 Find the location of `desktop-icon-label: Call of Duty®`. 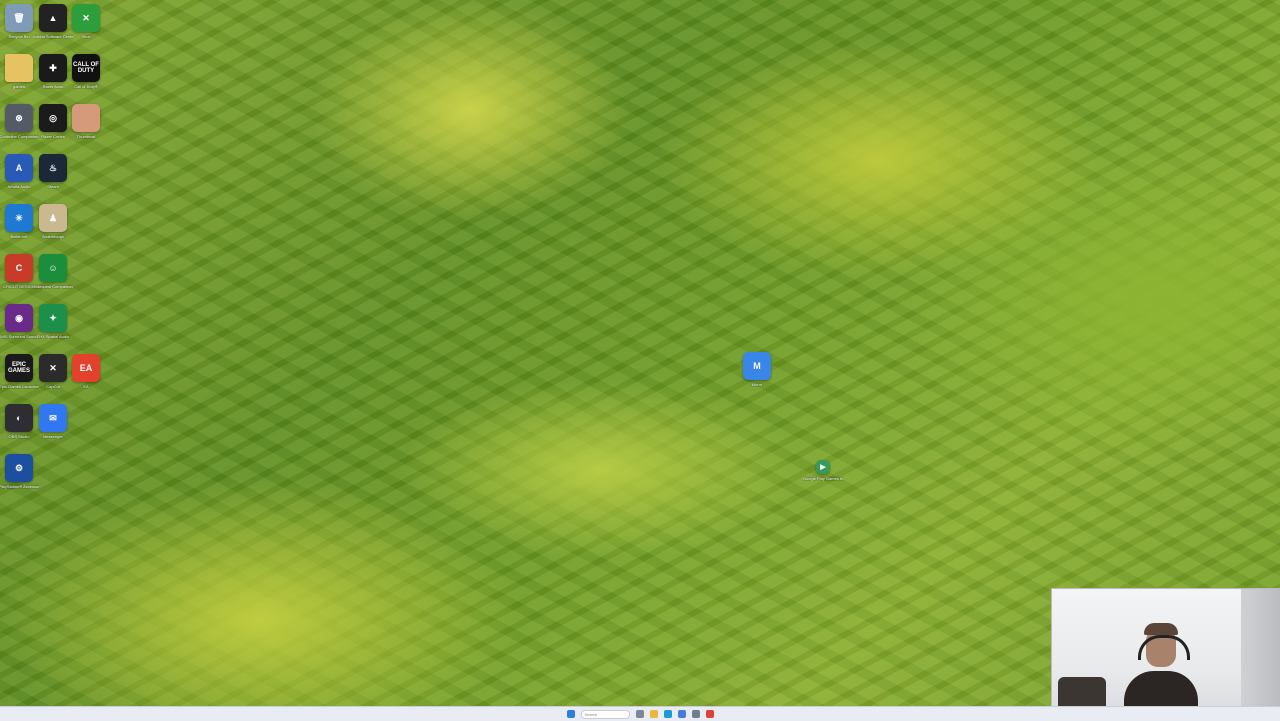

desktop-icon-label: Call of Duty® is located at coordinates (86, 86).